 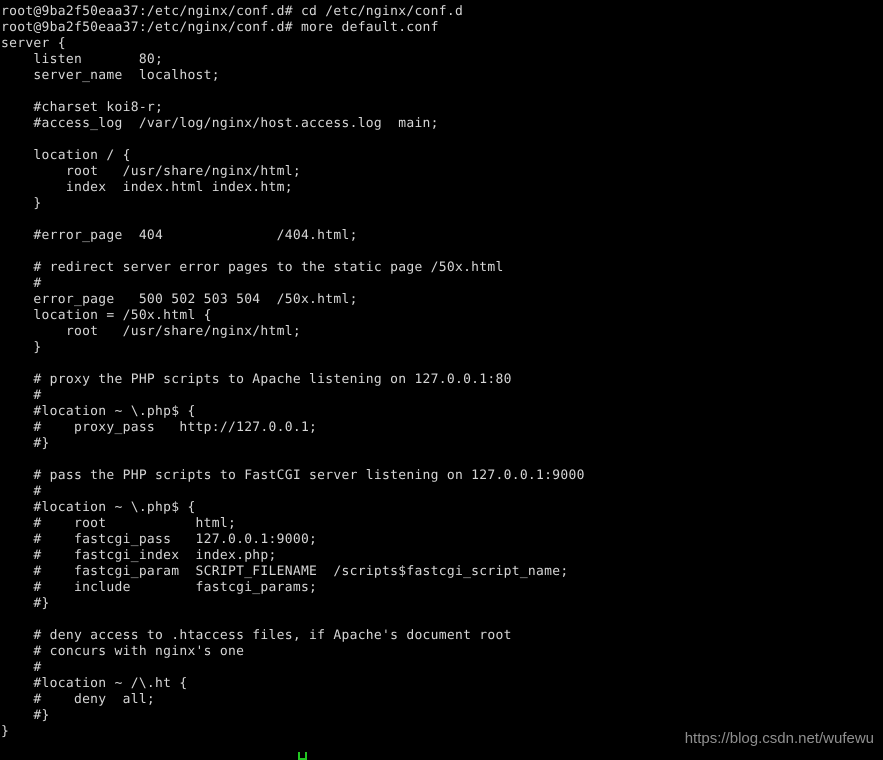 What do you see at coordinates (159, 539) in the screenshot?
I see `terminal-line: # fastcgi_pass 127.0.0.1:9000;` at bounding box center [159, 539].